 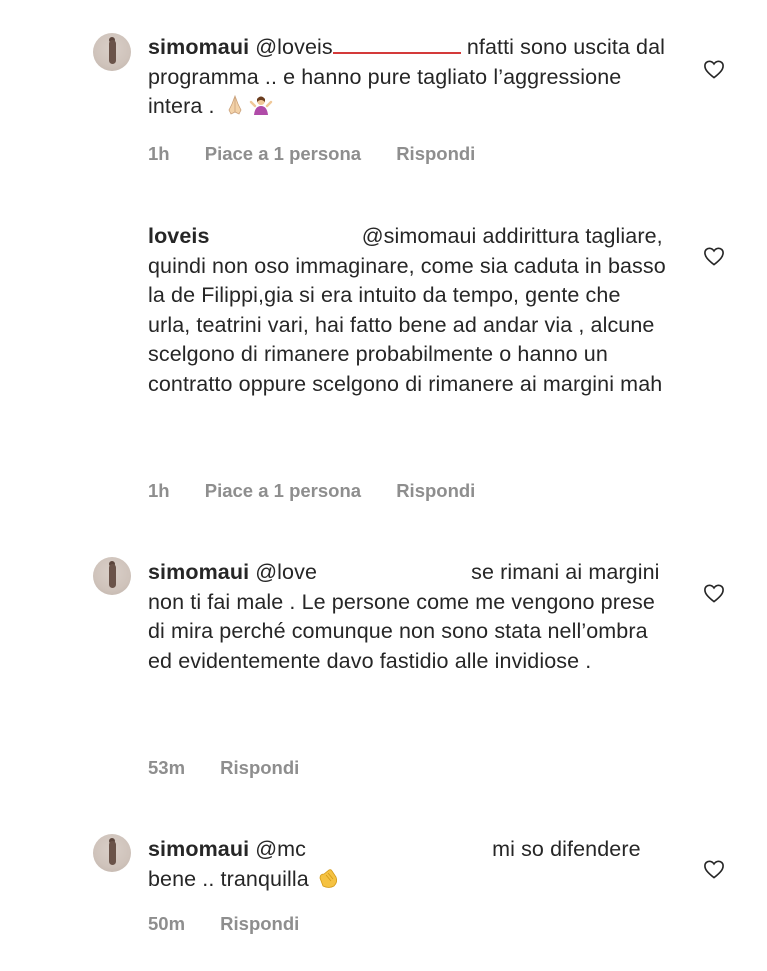 I want to click on comment-text-start: nfatti sono, so click(x=517, y=47).